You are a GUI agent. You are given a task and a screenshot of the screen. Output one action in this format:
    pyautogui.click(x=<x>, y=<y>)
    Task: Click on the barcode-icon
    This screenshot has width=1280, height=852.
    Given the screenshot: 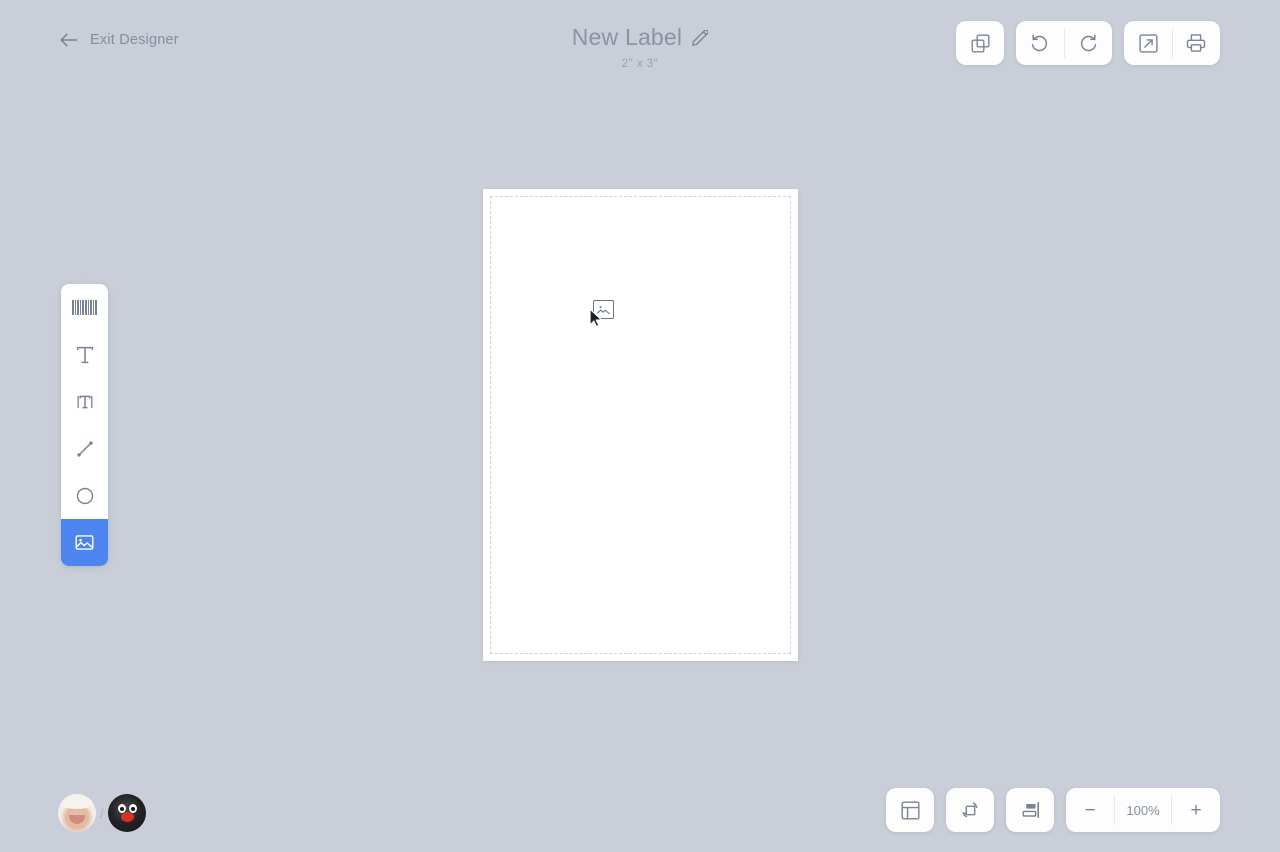 What is the action you would take?
    pyautogui.click(x=84, y=307)
    